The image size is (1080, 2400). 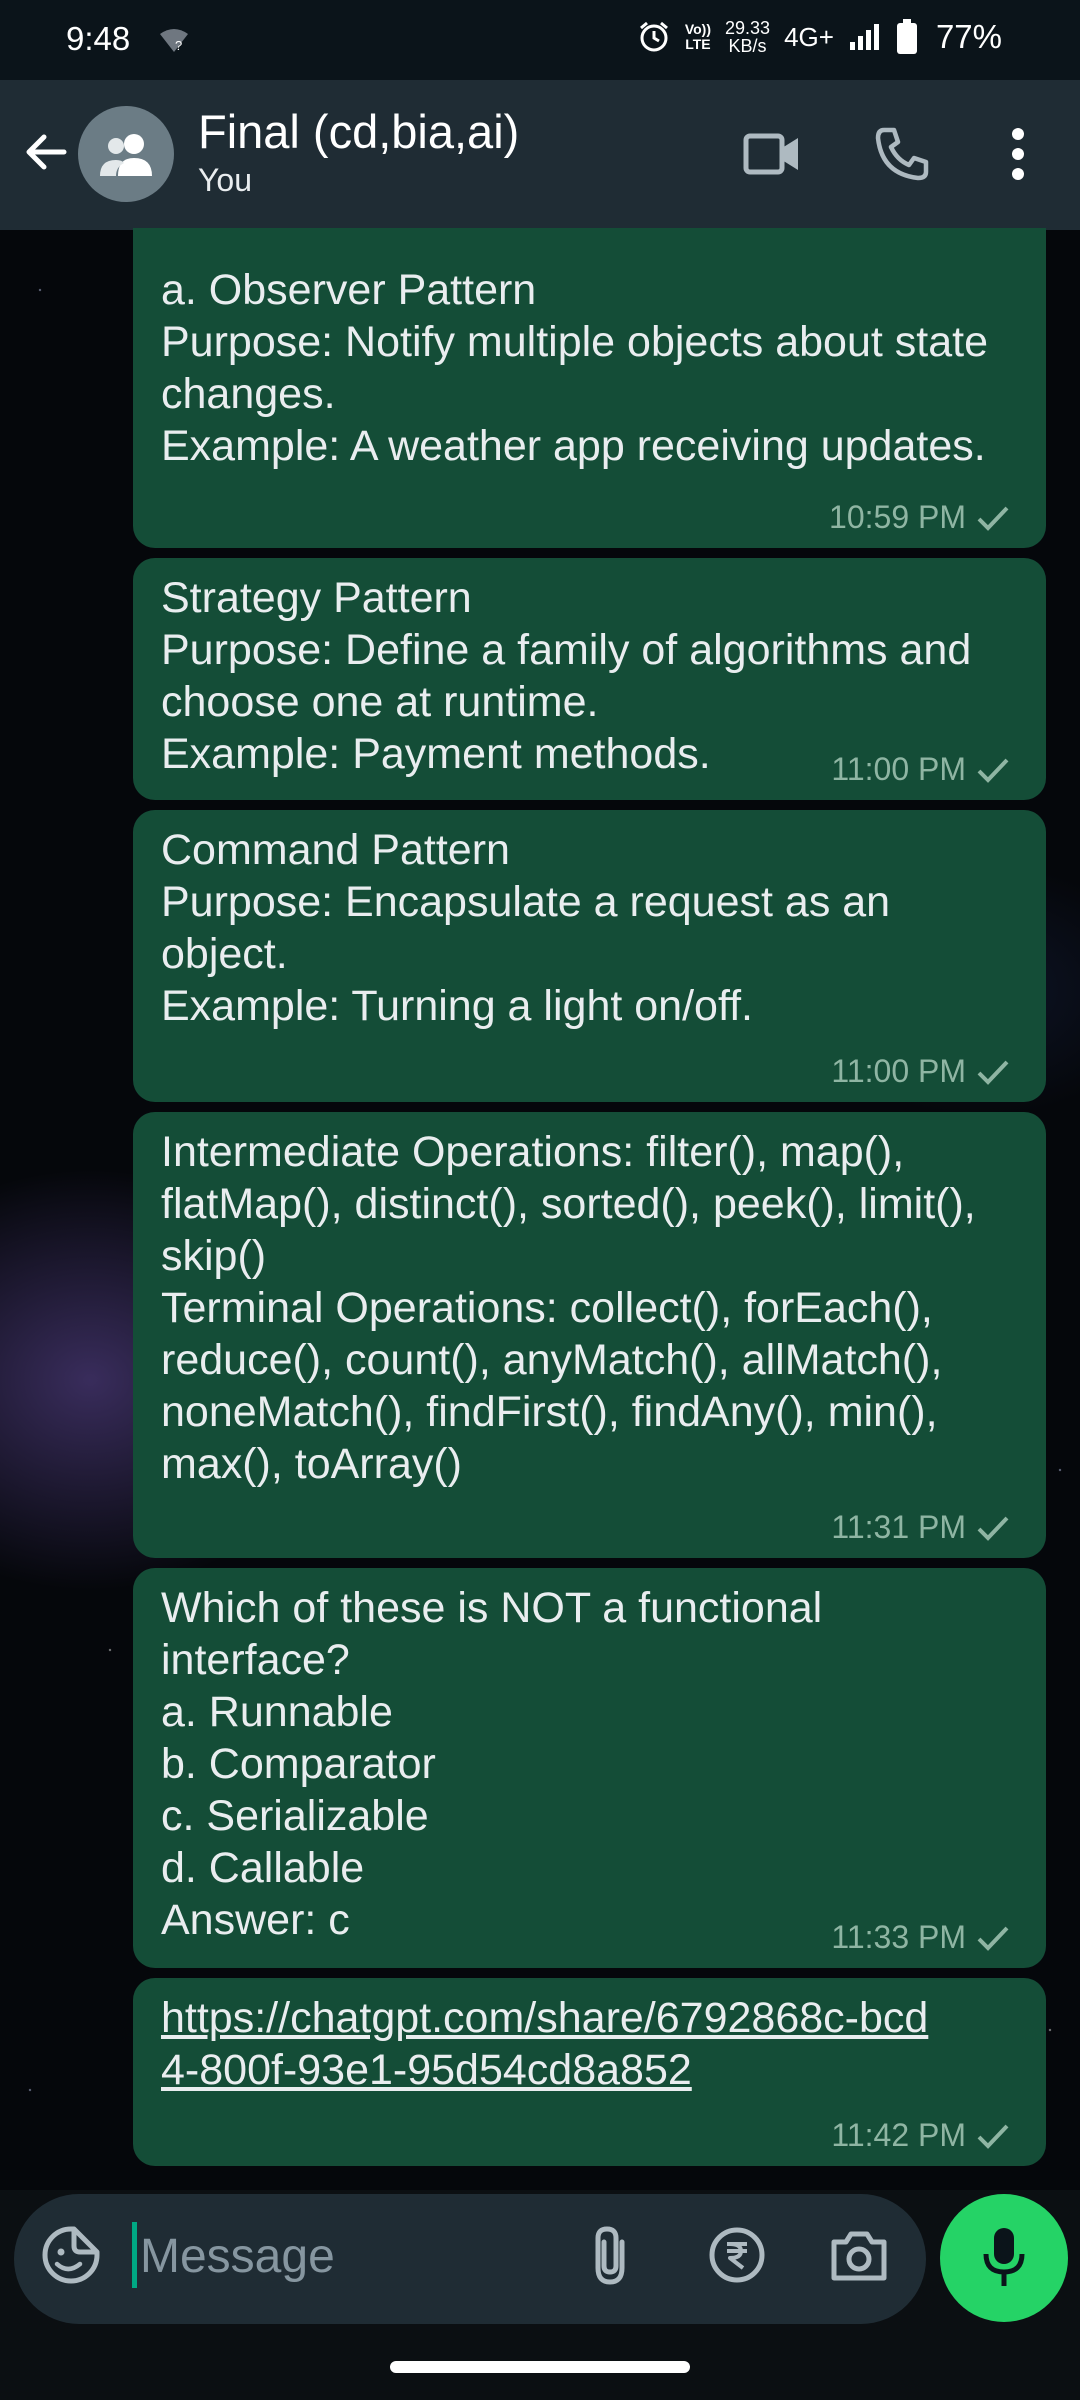 I want to click on more-vert-icon, so click(x=1018, y=154).